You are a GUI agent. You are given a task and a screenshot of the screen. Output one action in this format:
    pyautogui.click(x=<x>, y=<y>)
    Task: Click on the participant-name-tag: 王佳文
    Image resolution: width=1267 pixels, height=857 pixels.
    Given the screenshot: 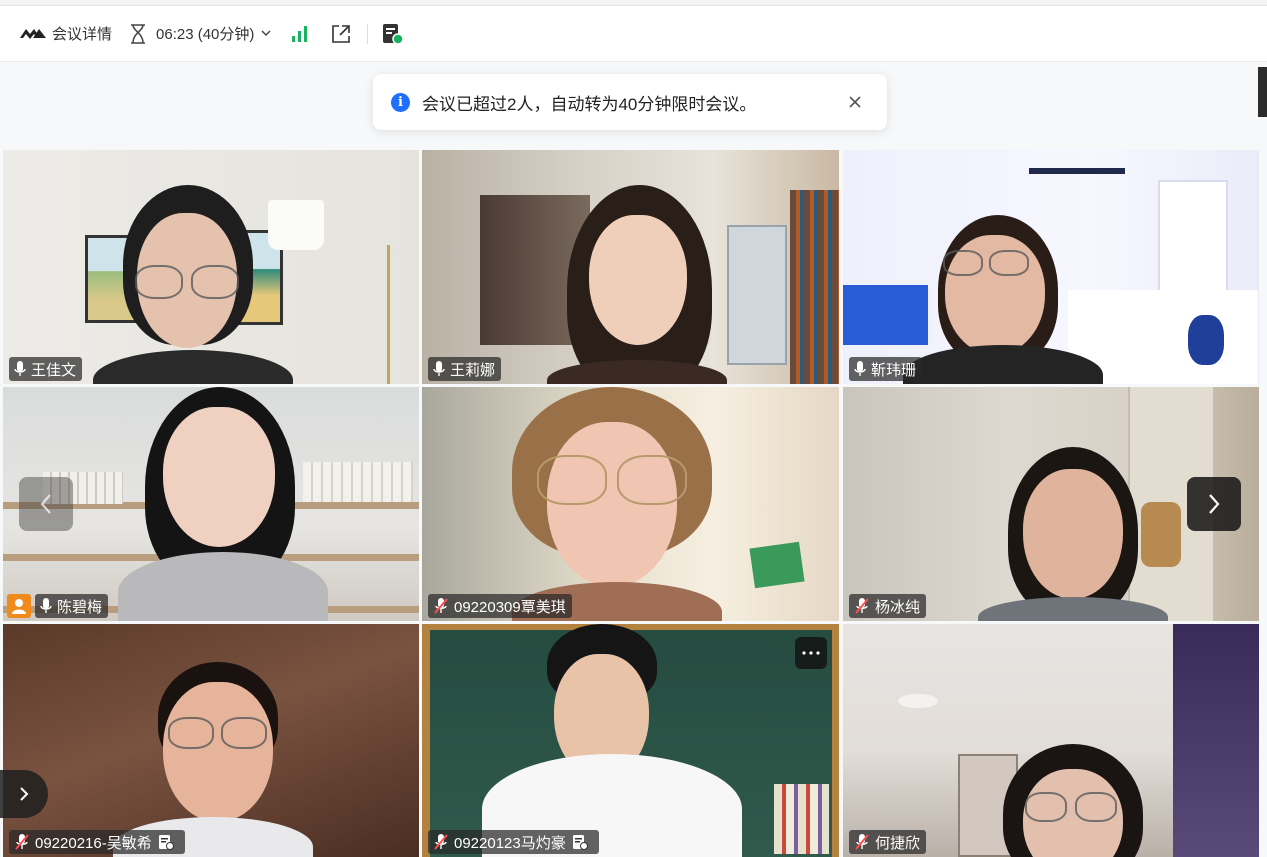 What is the action you would take?
    pyautogui.click(x=46, y=369)
    